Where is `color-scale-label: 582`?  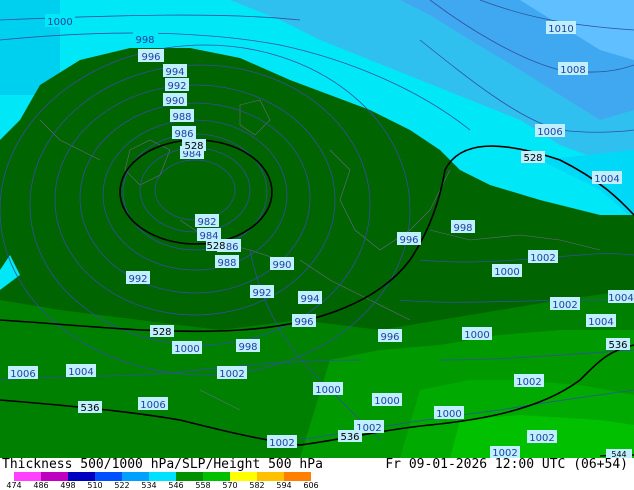 color-scale-label: 582 is located at coordinates (257, 485).